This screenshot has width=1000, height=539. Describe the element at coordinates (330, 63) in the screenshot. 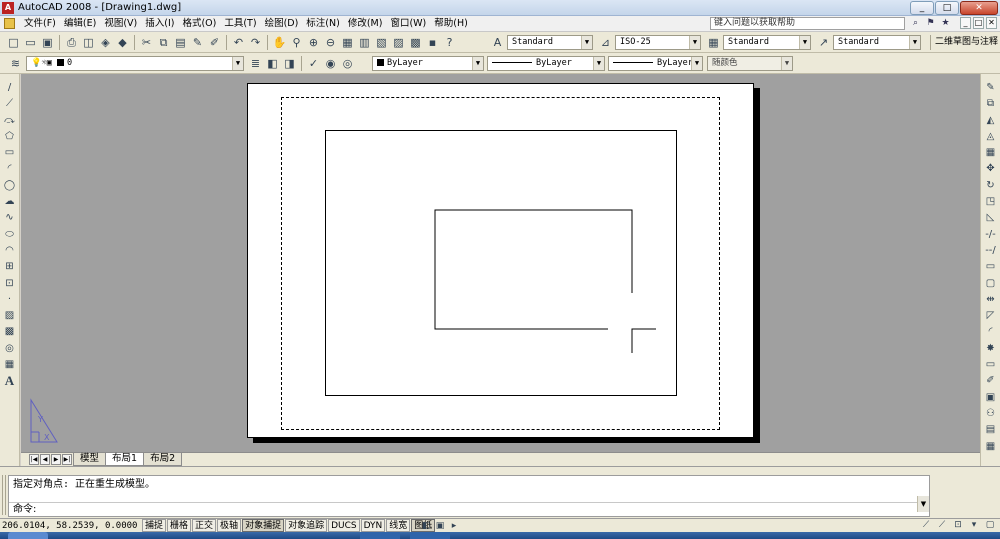

I see `layer-isolate-icon: ◉` at that location.